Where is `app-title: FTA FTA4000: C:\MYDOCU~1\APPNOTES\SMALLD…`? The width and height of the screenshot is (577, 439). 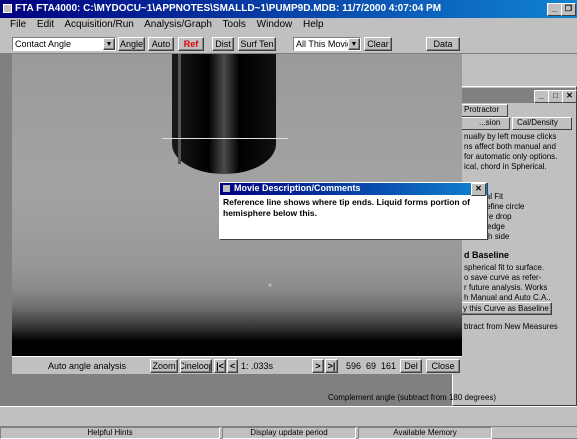 app-title: FTA FTA4000: C:\MYDOCU~1\APPNOTES\SMALLD… is located at coordinates (228, 8).